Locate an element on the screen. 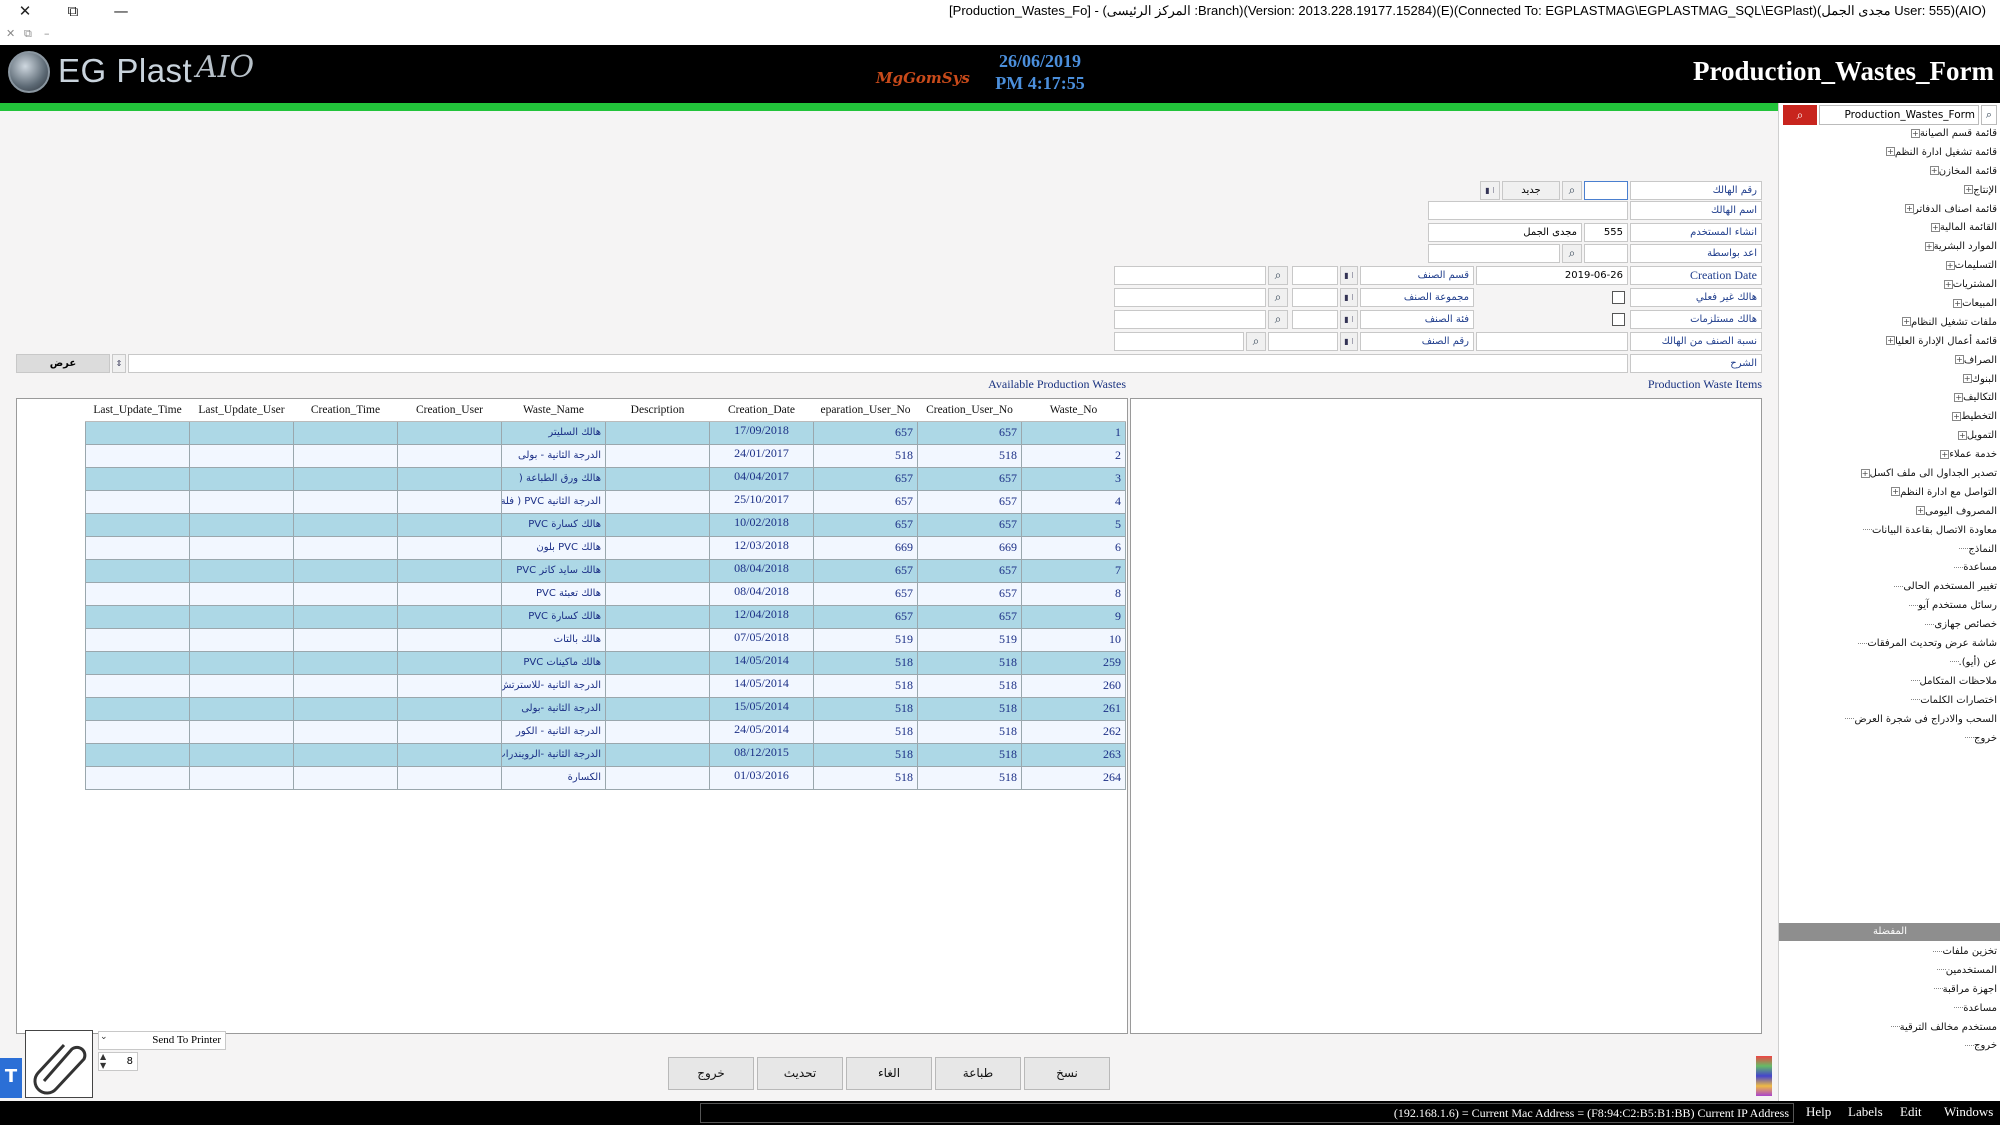  prepared-by-search-icon: ⌕ is located at coordinates (1572, 253).